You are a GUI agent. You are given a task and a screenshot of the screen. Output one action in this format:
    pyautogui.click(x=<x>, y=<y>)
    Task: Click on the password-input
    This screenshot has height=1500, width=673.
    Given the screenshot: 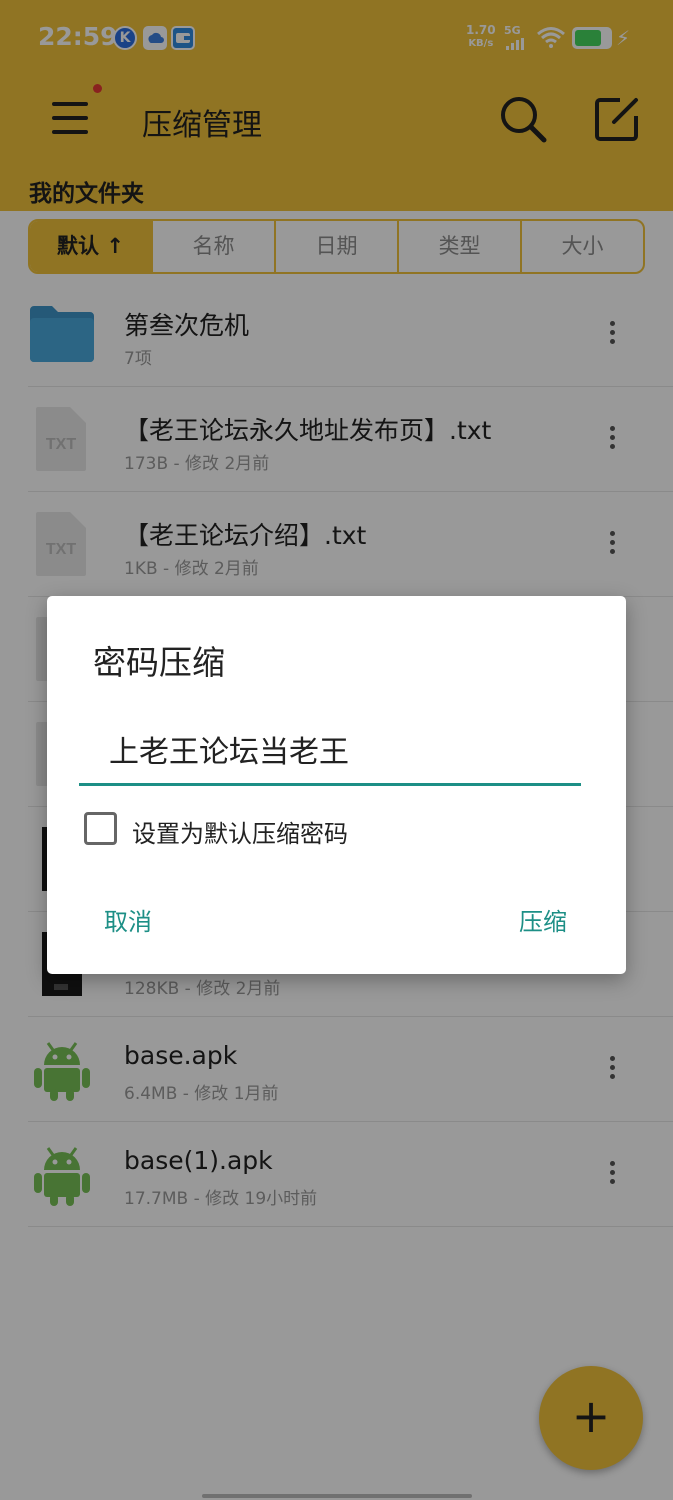 What is the action you would take?
    pyautogui.click(x=330, y=750)
    